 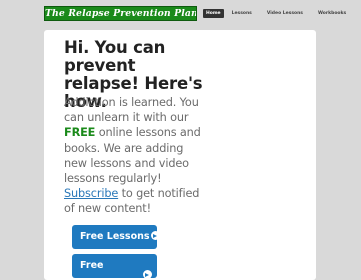 I want to click on nav-home: Home, so click(x=213, y=13).